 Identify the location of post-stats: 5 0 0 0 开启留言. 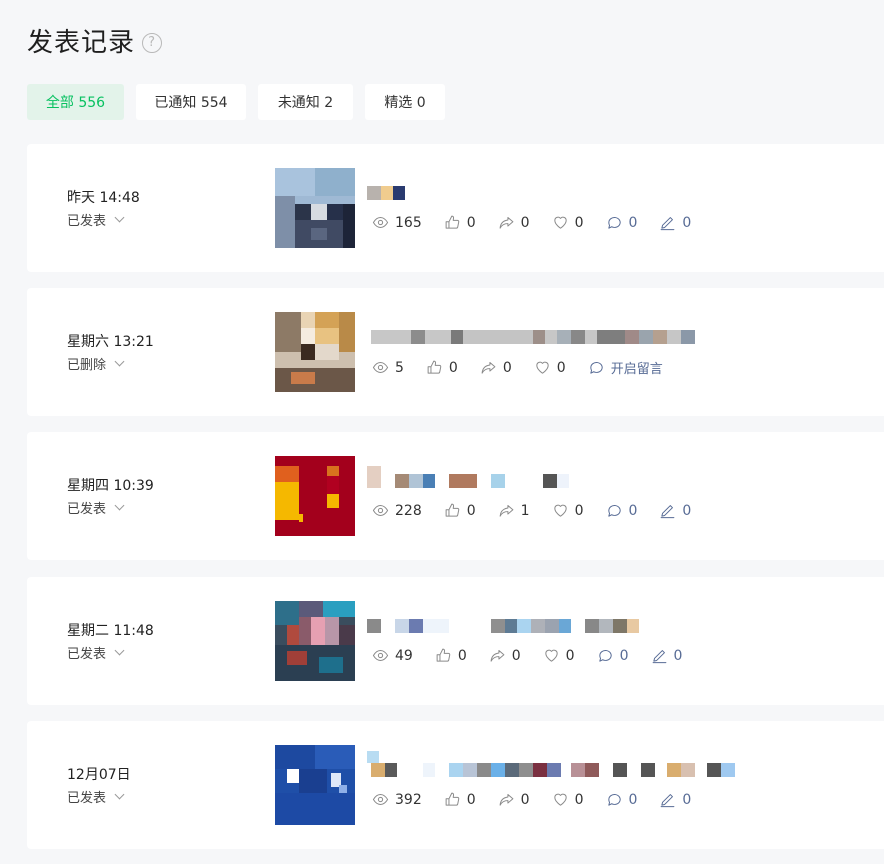
(528, 367).